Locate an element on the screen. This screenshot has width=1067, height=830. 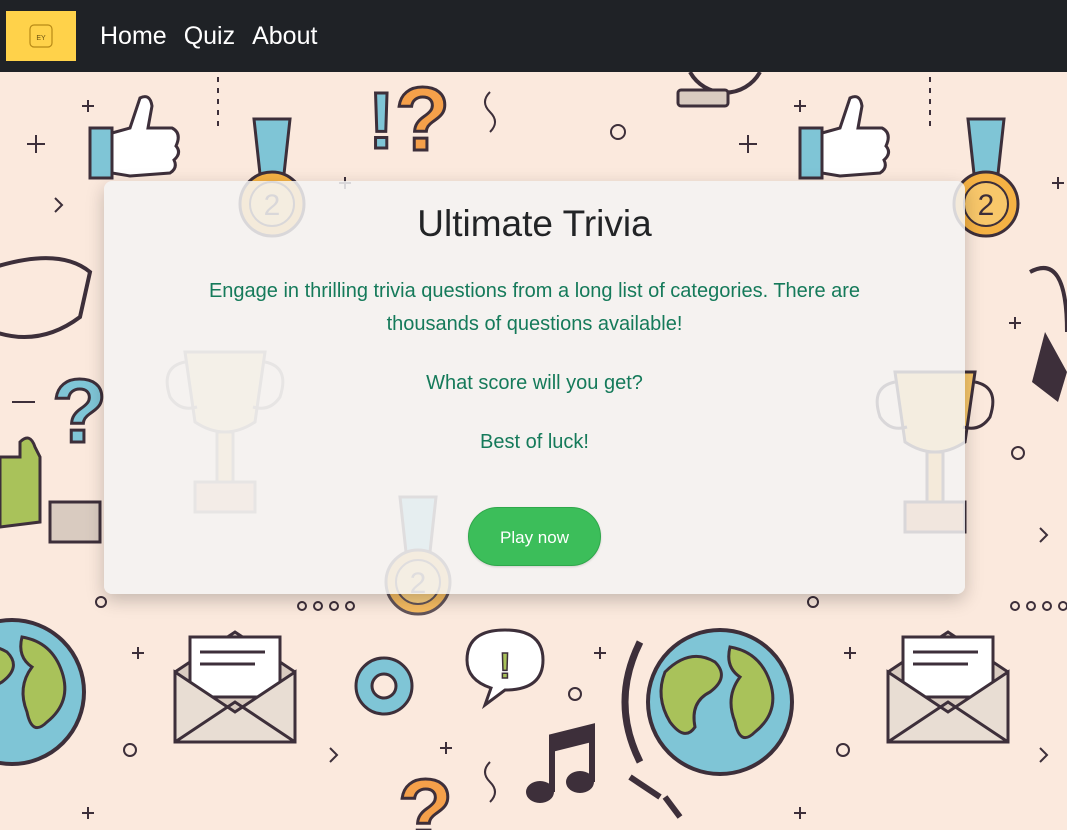
logo-icon: EY is located at coordinates (41, 36).